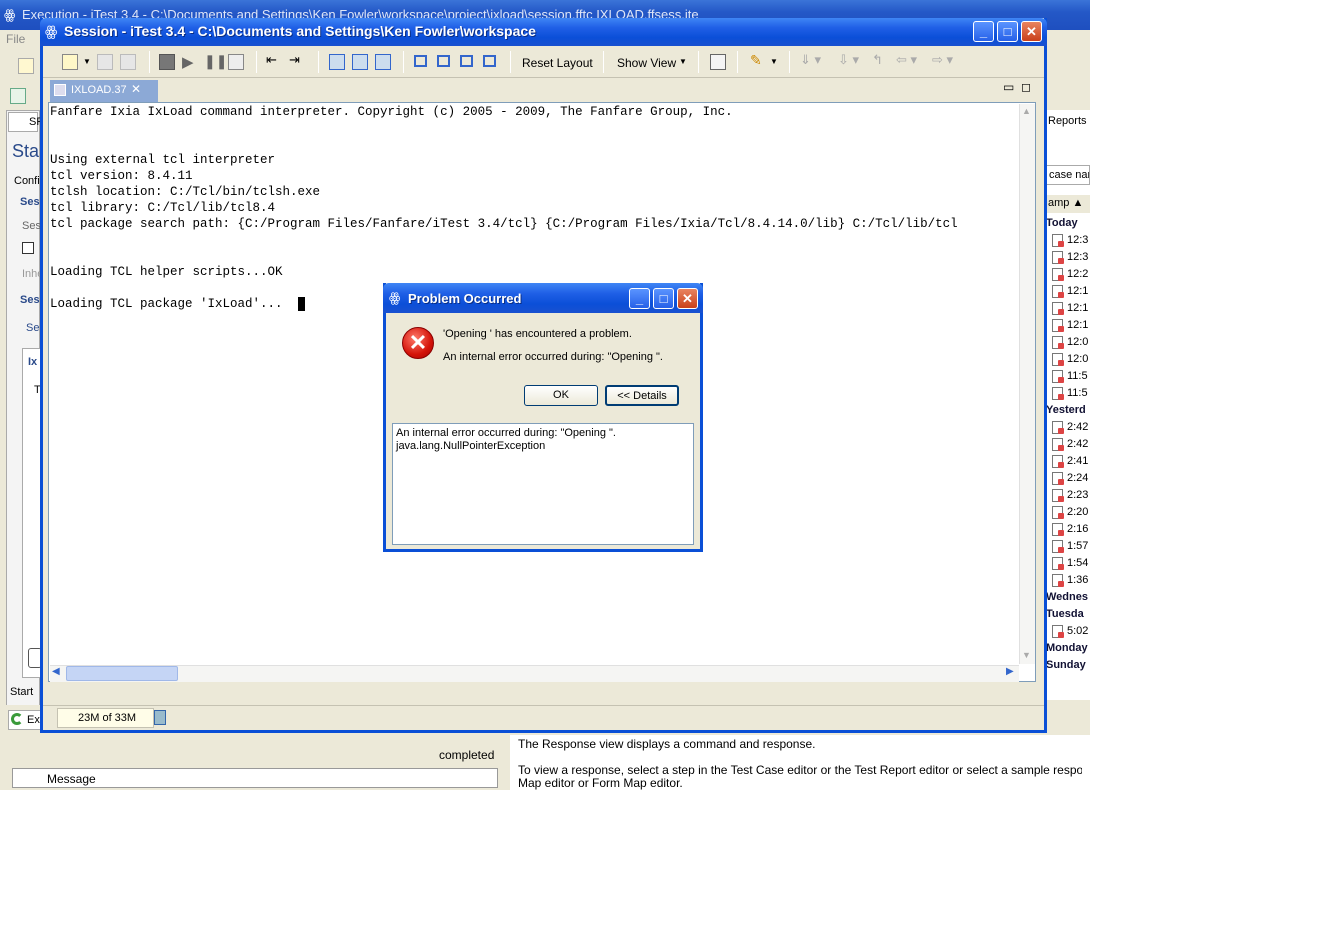  What do you see at coordinates (122, 673) in the screenshot?
I see `horizontal-scroll-thumb` at bounding box center [122, 673].